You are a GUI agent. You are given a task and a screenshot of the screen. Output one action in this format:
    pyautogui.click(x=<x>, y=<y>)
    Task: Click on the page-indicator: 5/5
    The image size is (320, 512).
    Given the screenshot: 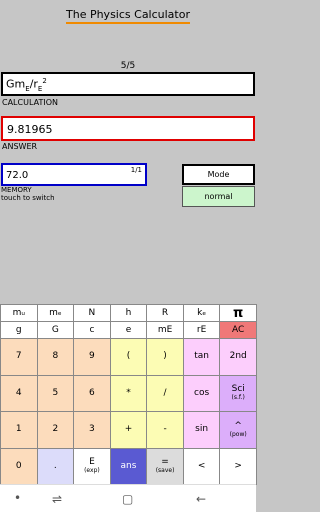 What is the action you would take?
    pyautogui.click(x=128, y=66)
    